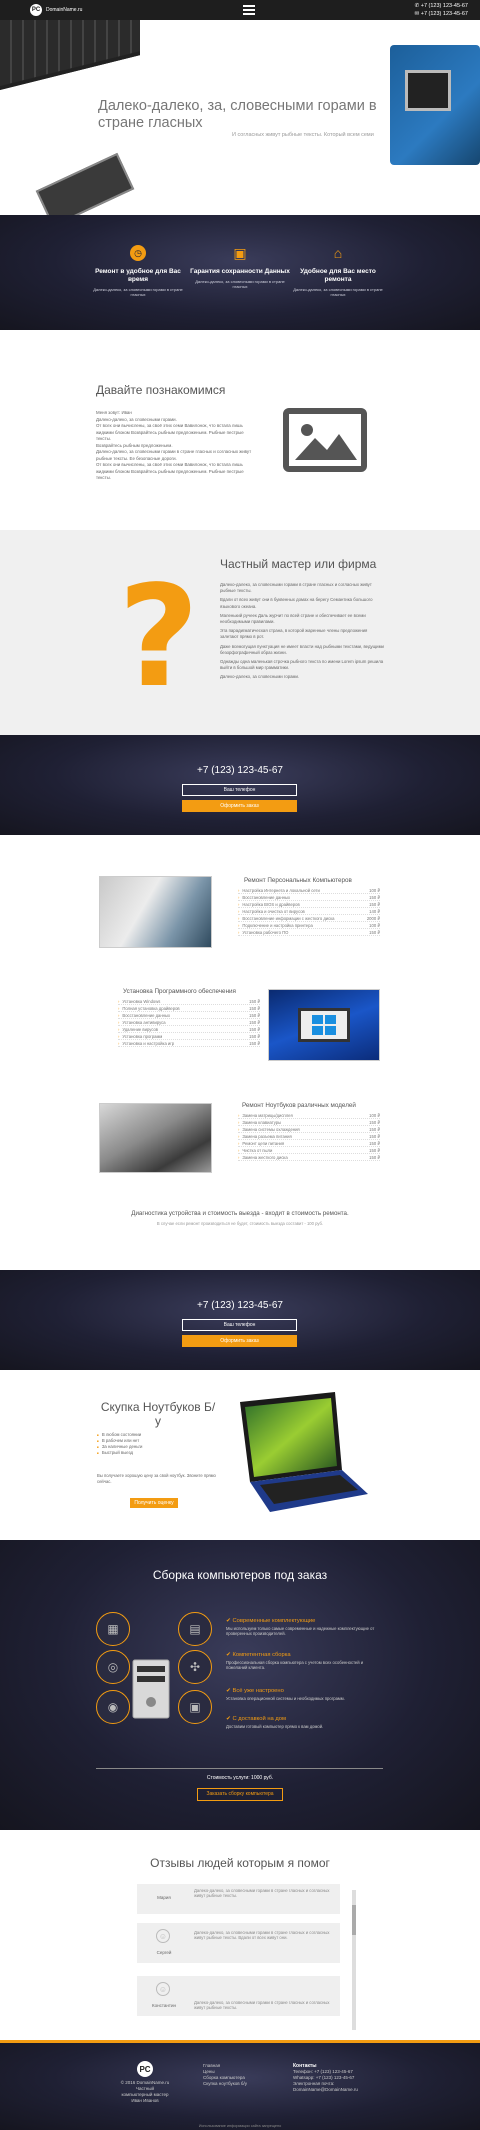 The image size is (480, 2130). I want to click on build-price: Стоимость услуги: 1000 руб., so click(240, 1778).